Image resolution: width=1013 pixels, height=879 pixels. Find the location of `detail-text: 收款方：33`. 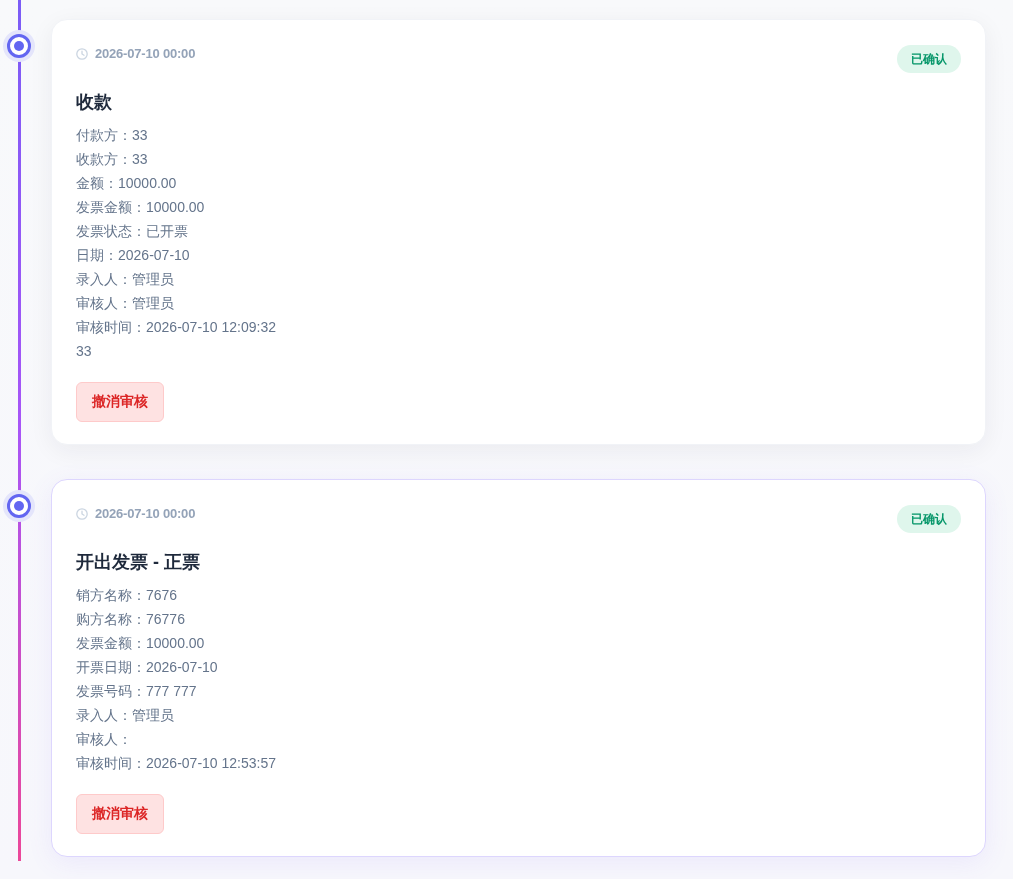

detail-text: 收款方：33 is located at coordinates (112, 159).